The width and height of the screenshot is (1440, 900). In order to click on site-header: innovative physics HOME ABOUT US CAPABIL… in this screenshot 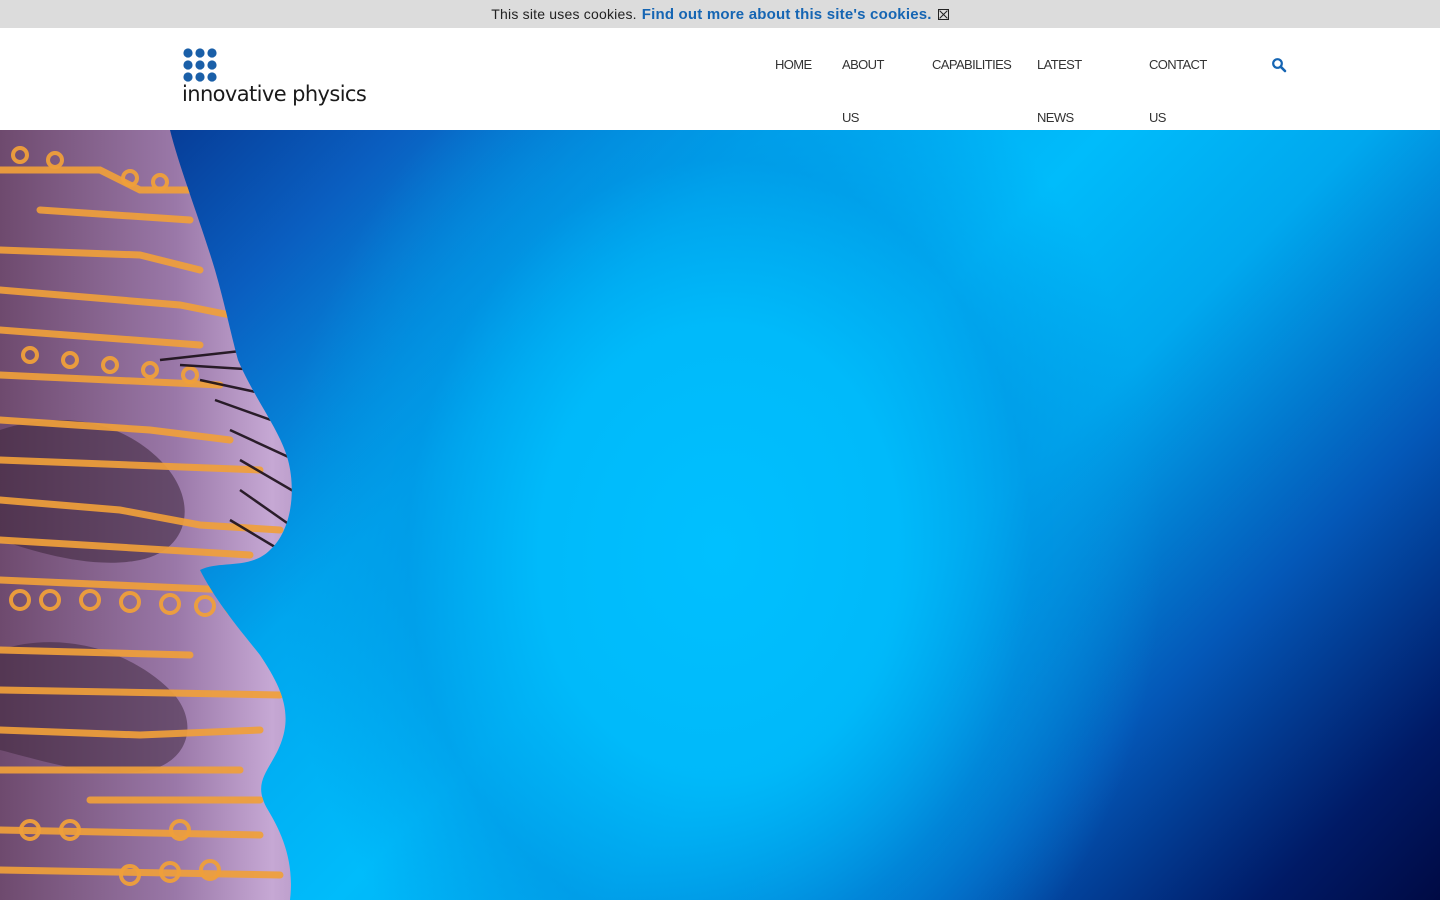, I will do `click(720, 79)`.